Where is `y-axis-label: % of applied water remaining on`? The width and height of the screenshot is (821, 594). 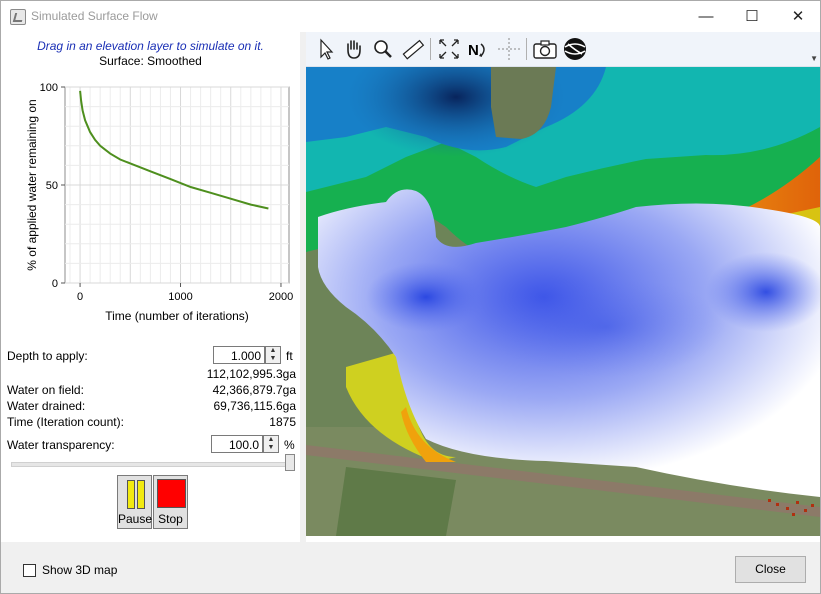 y-axis-label: % of applied water remaining on is located at coordinates (32, 184).